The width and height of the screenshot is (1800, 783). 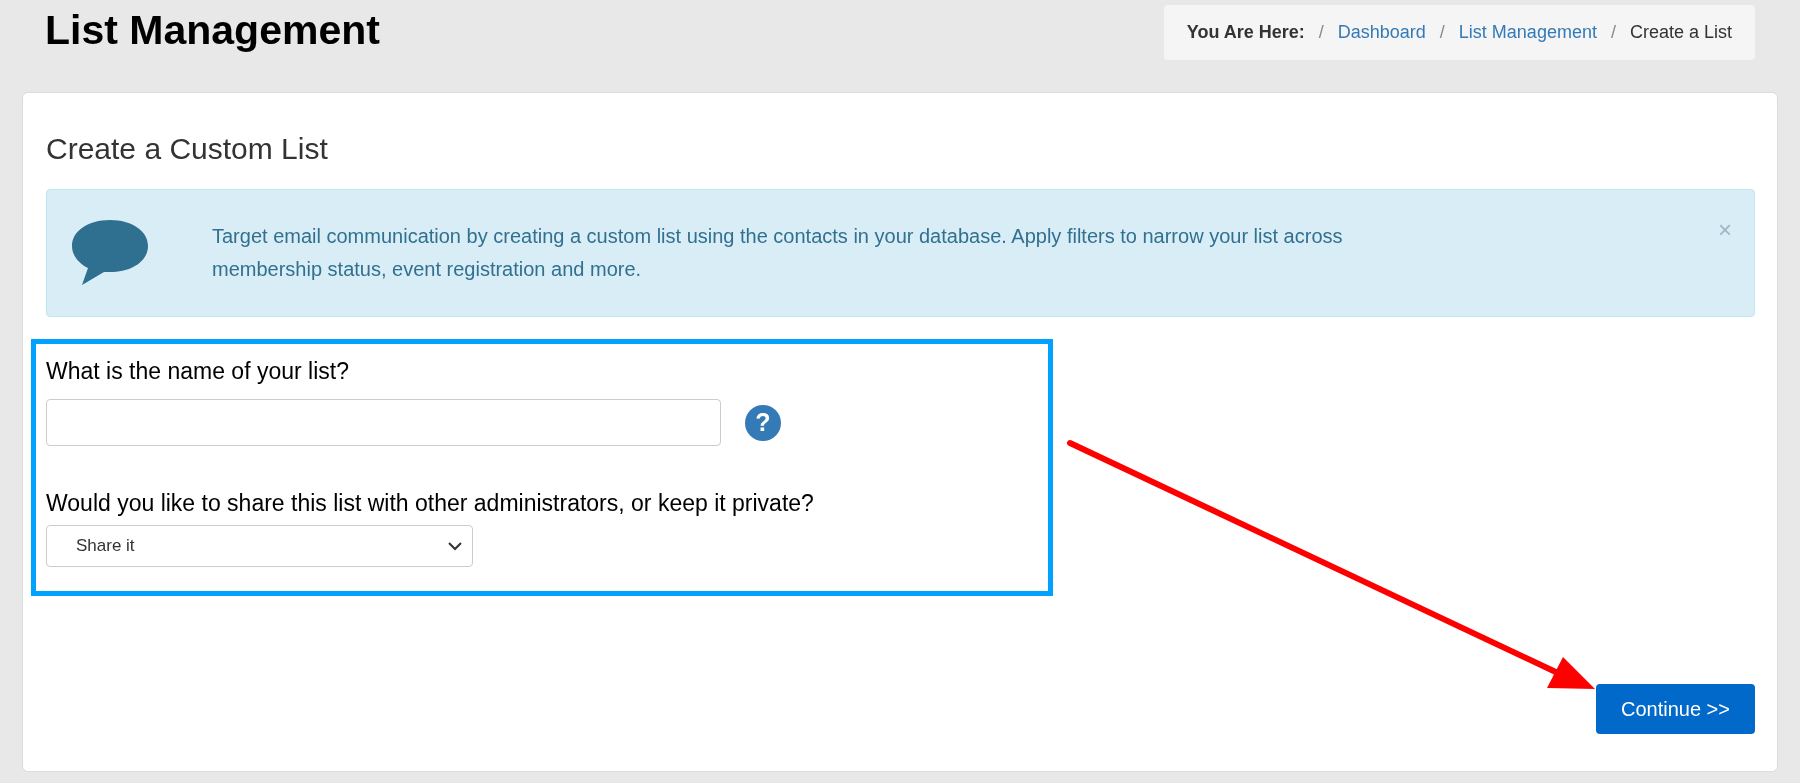 I want to click on select-field: Share it, so click(x=259, y=546).